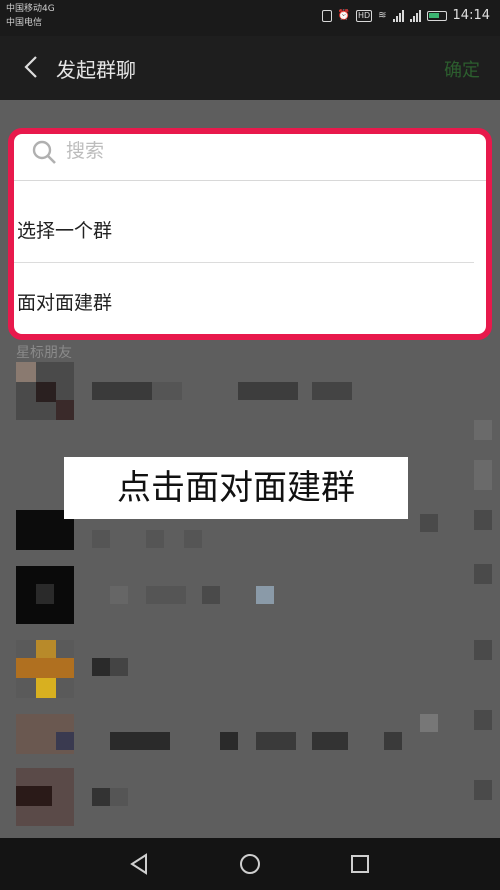  Describe the element at coordinates (96, 70) in the screenshot. I see `page-title: 发起群聊` at that location.